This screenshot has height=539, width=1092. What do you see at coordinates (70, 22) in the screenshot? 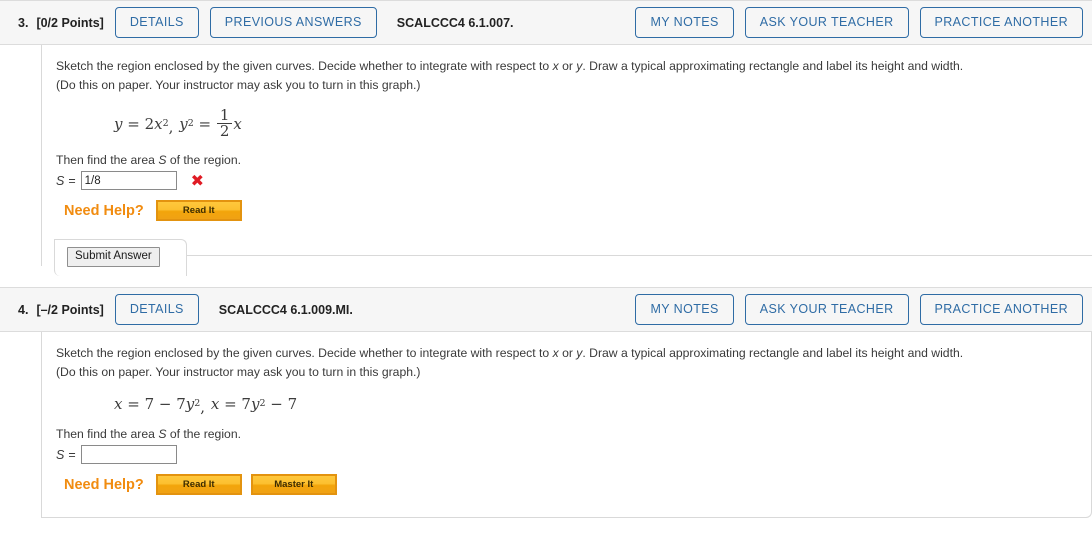
I see `problem-points: [0/2 Points]` at bounding box center [70, 22].